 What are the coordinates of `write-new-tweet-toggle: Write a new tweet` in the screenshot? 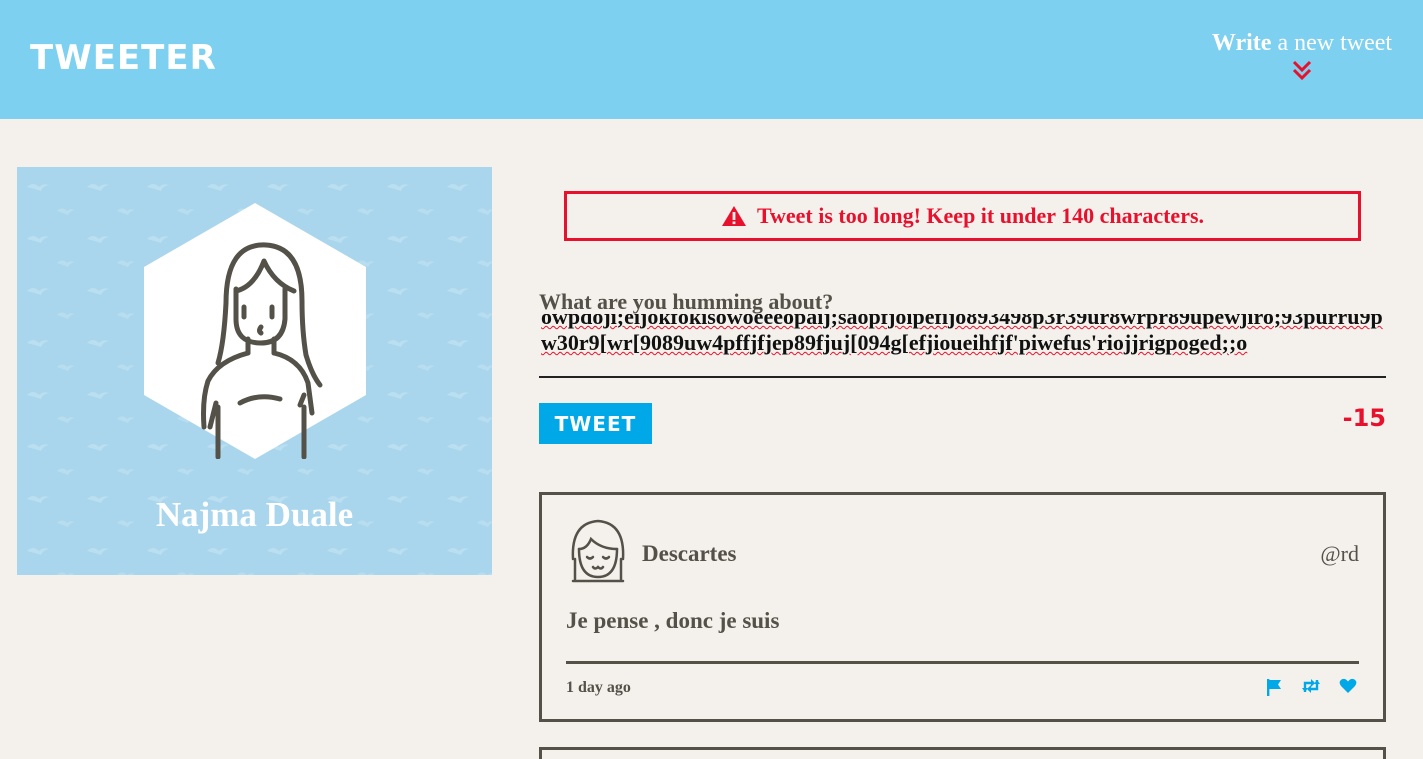 It's located at (1302, 55).